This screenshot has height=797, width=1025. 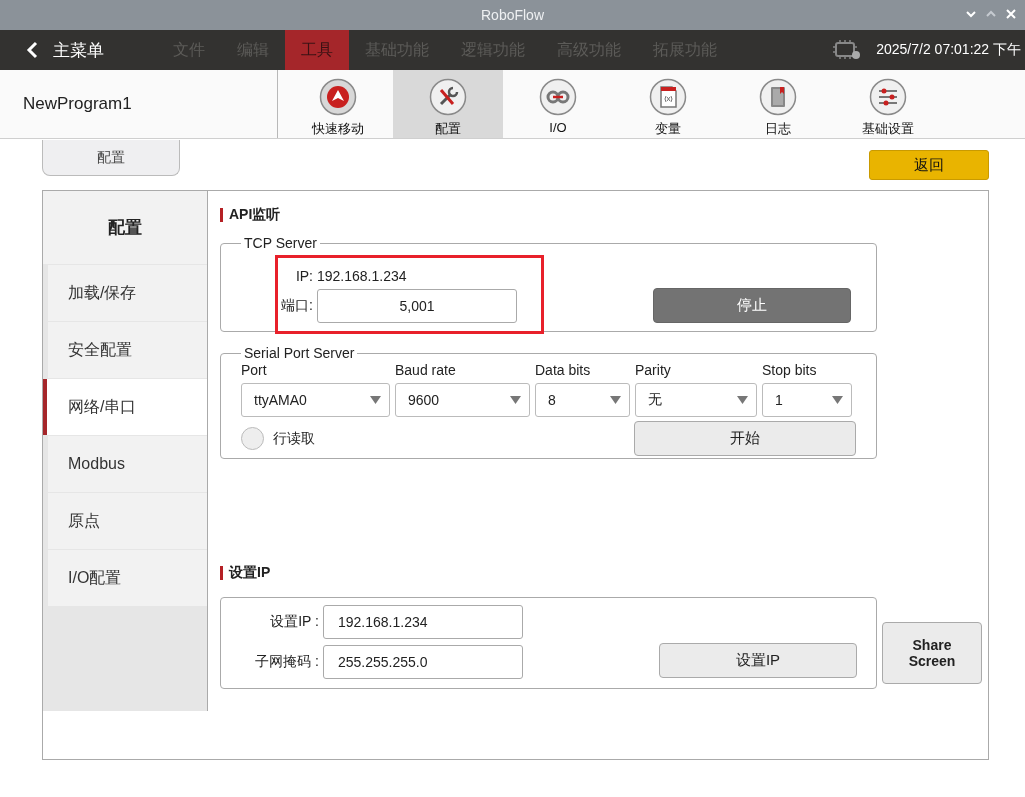 I want to click on field-label: 设置IP :, so click(x=294, y=622).